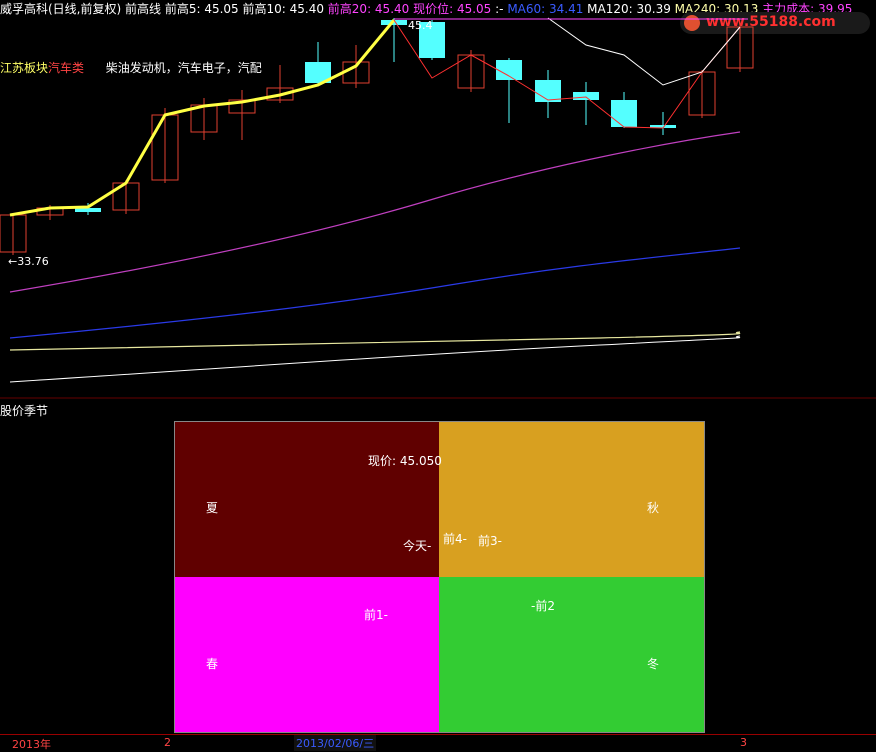 Image resolution: width=876 pixels, height=752 pixels. I want to click on current-price-label: 现价: 45.050, so click(405, 461).